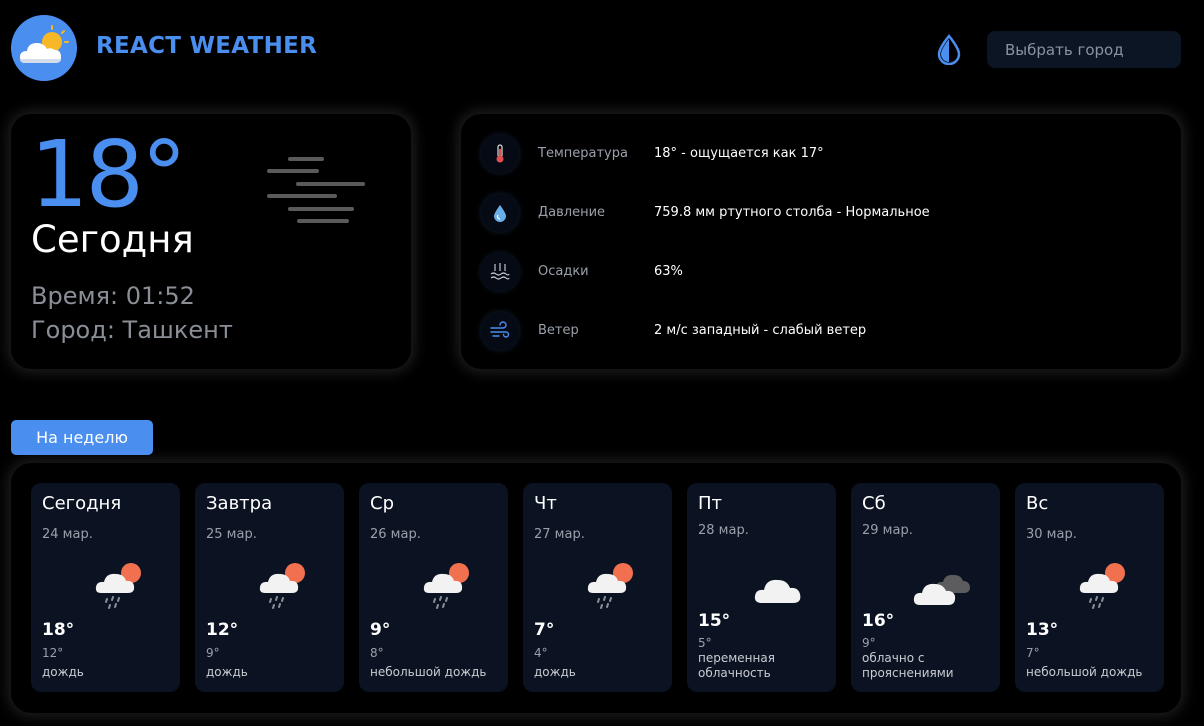  What do you see at coordinates (53, 653) in the screenshot?
I see `day-min-temp: 12°` at bounding box center [53, 653].